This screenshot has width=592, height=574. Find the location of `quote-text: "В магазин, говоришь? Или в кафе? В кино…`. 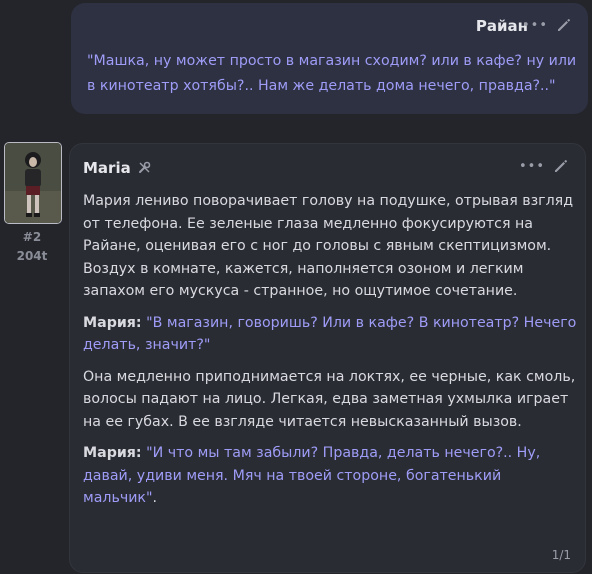

quote-text: "В магазин, говоришь? Или в кафе? В кино… is located at coordinates (330, 334).